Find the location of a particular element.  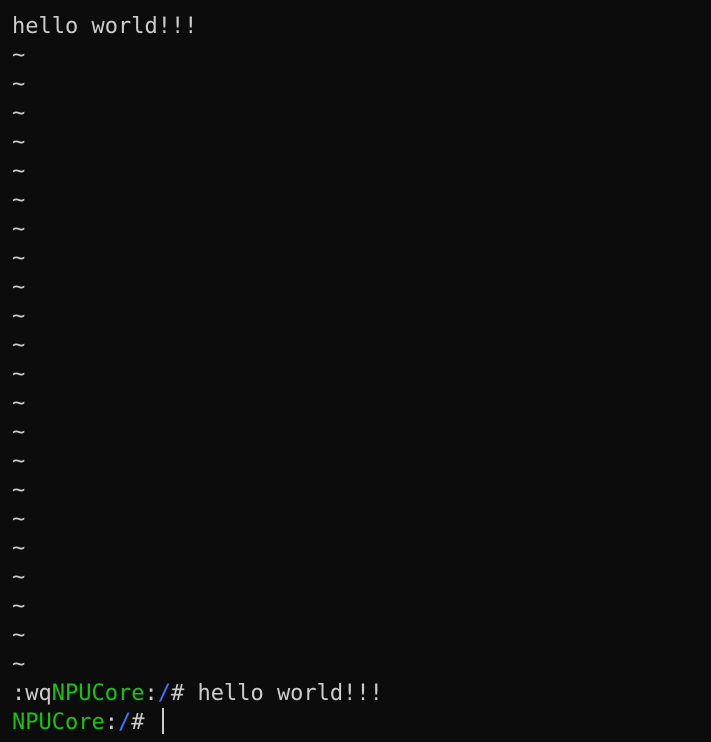

vim-command: :wq is located at coordinates (32, 693).